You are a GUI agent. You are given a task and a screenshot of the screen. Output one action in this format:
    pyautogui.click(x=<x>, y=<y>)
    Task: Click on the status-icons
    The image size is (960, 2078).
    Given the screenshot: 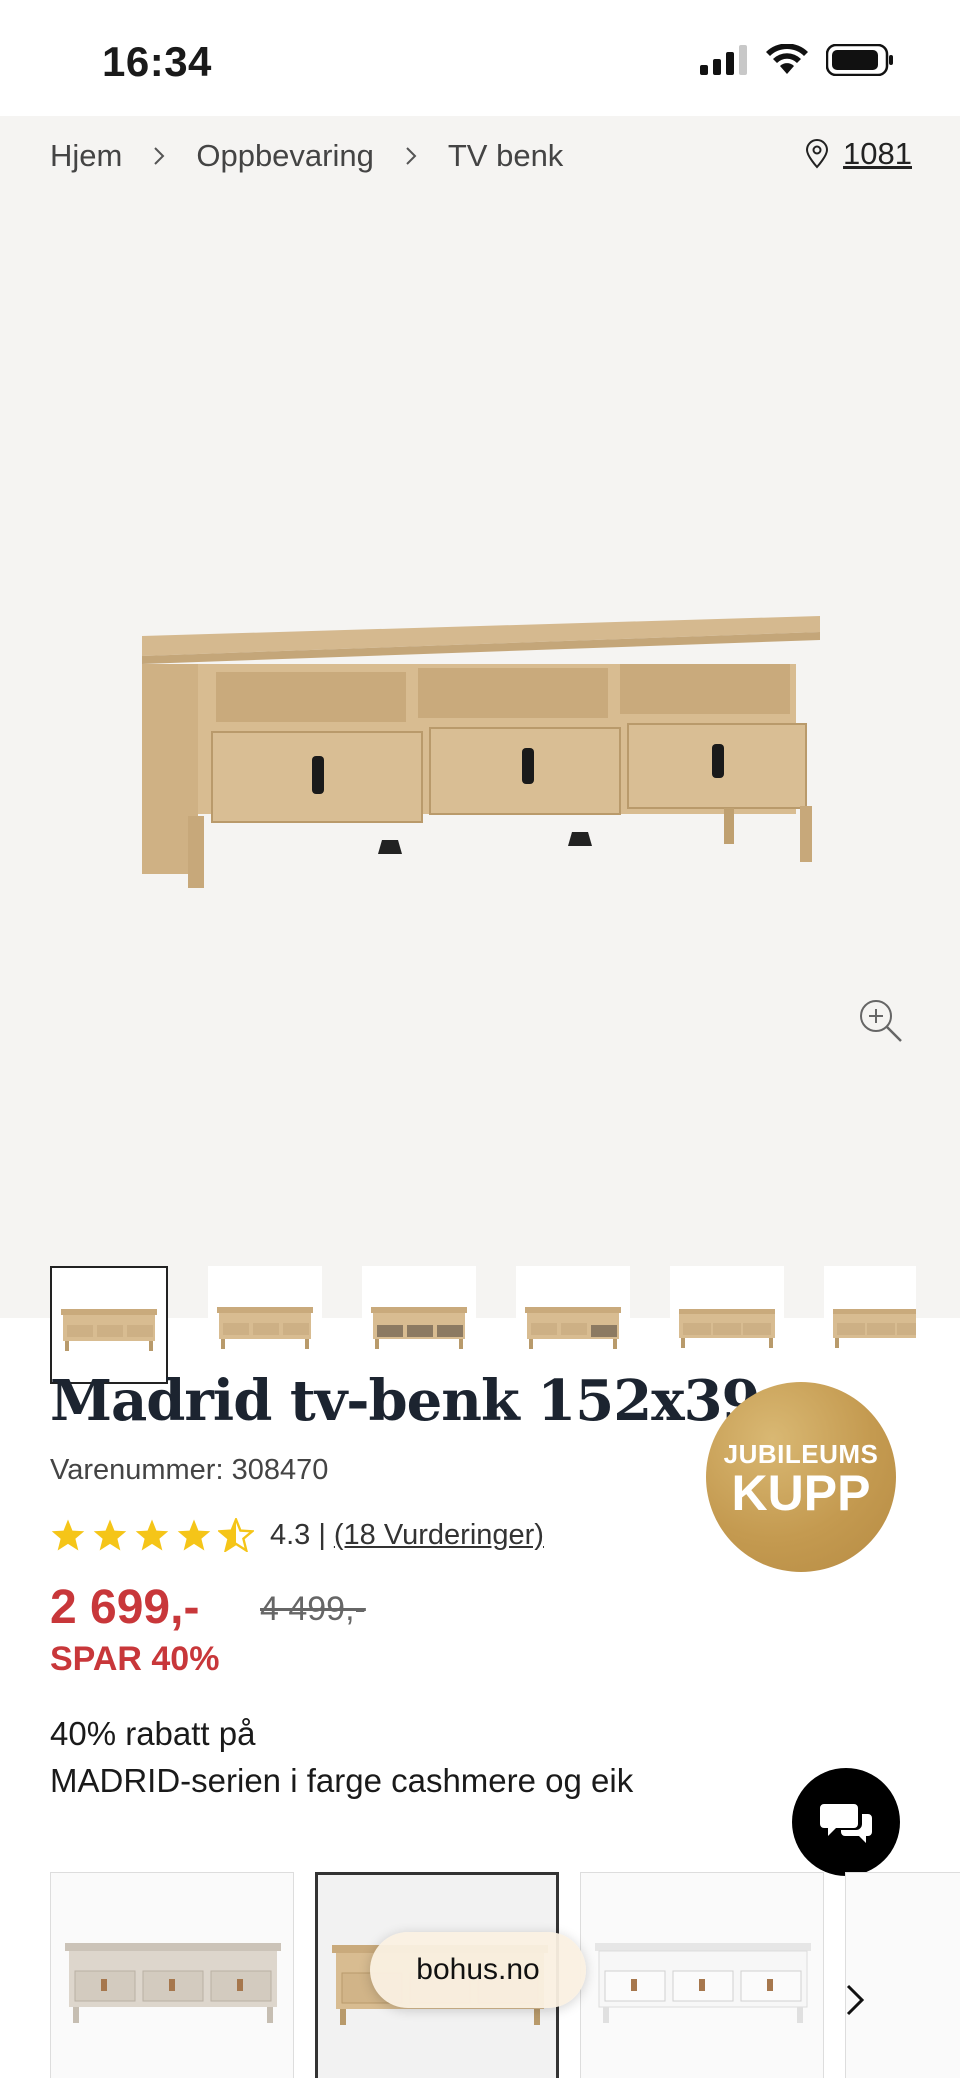 What is the action you would take?
    pyautogui.click(x=797, y=60)
    